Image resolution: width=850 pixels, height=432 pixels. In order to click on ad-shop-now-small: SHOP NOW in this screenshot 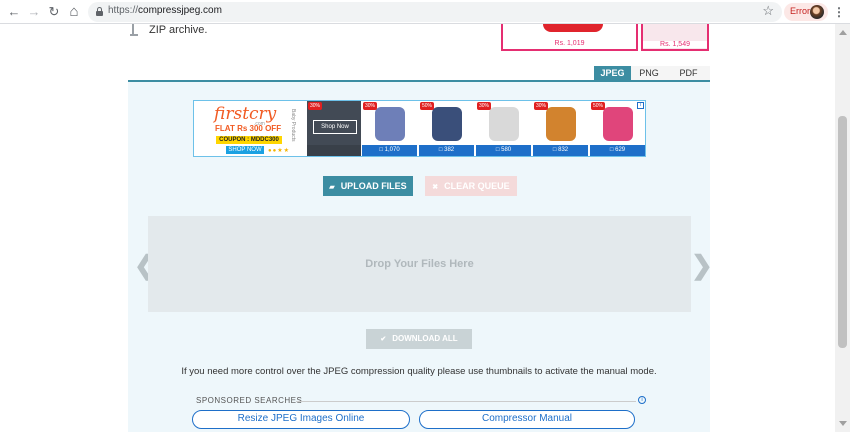, I will do `click(245, 150)`.